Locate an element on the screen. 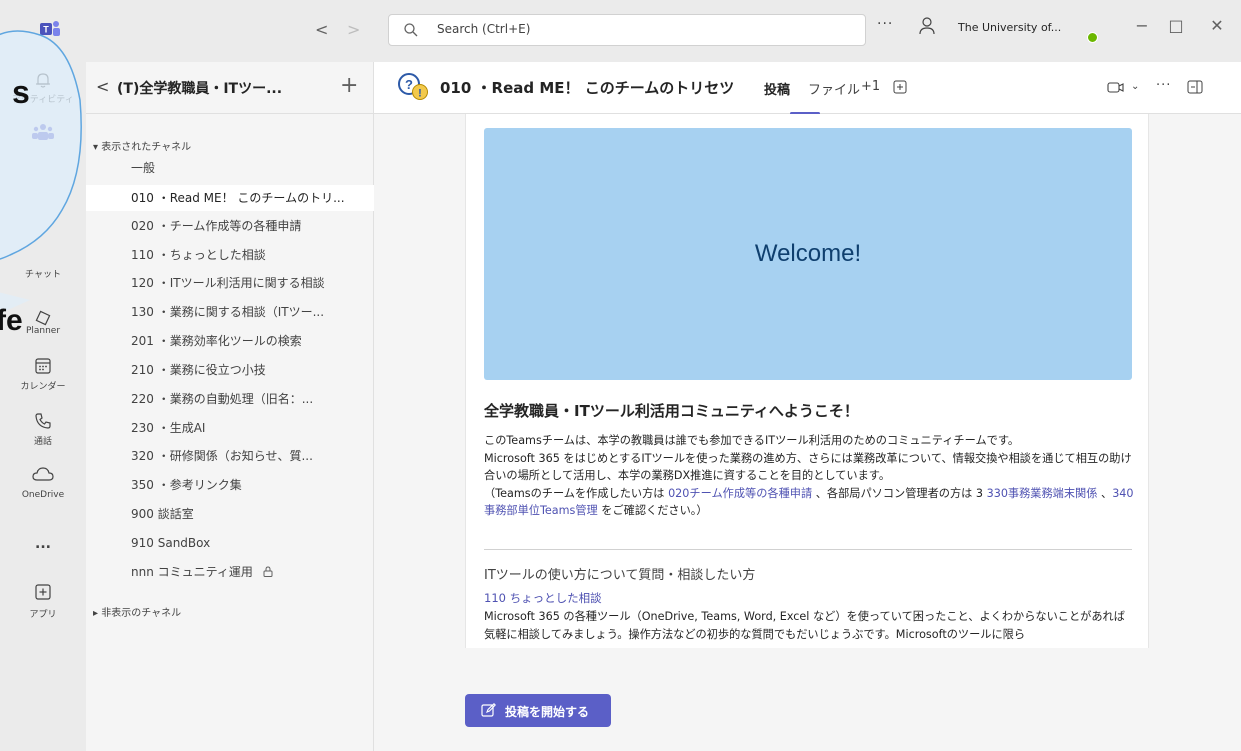 The width and height of the screenshot is (1241, 751). rail-calendar is located at coordinates (43, 368).